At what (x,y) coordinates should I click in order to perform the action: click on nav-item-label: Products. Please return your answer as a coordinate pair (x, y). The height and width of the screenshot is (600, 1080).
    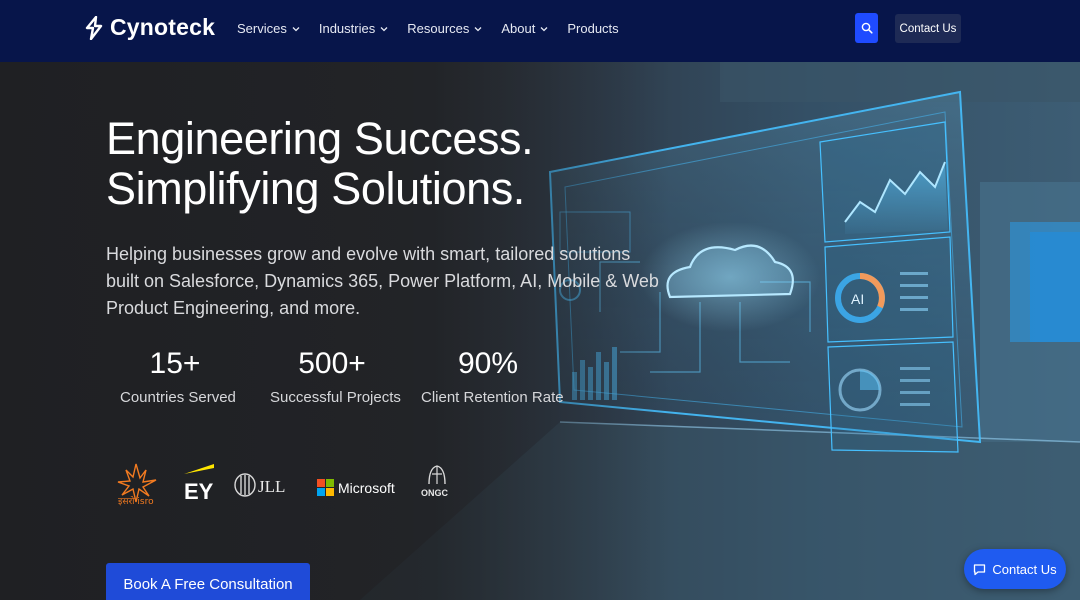
    Looking at the image, I should click on (593, 28).